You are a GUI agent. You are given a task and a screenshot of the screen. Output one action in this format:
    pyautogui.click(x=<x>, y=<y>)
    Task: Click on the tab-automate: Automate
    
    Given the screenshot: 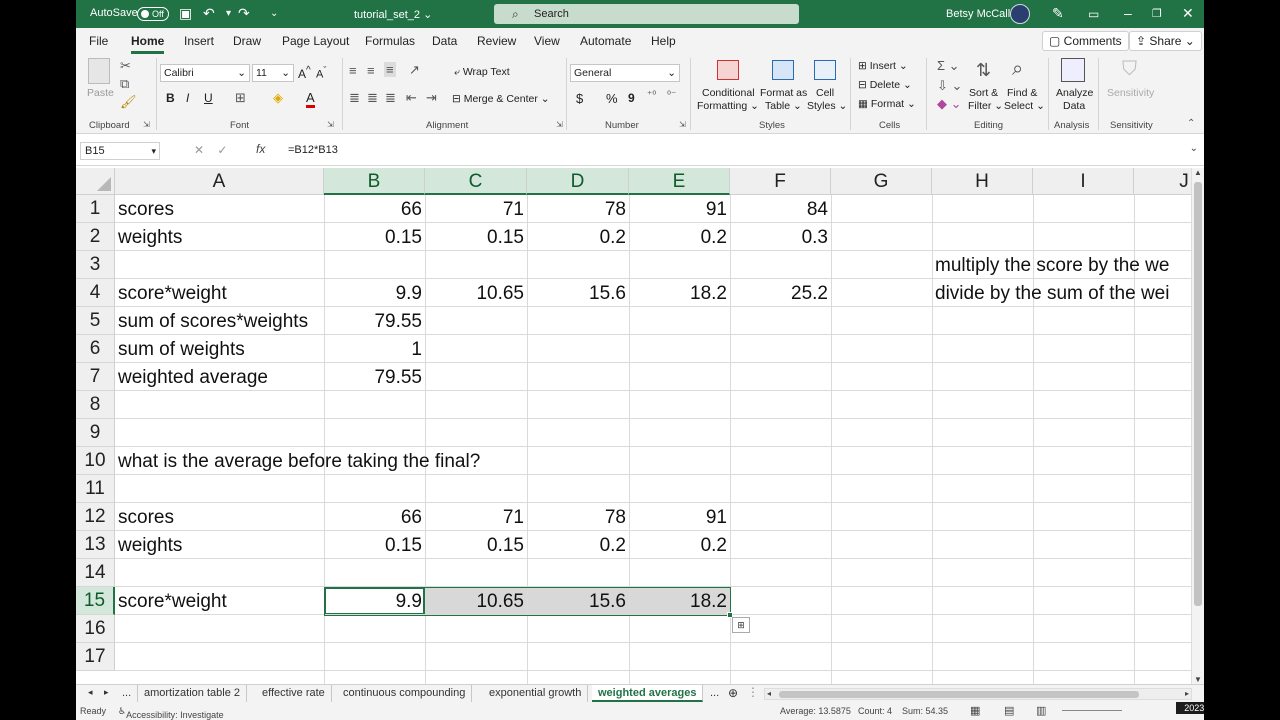 What is the action you would take?
    pyautogui.click(x=605, y=41)
    